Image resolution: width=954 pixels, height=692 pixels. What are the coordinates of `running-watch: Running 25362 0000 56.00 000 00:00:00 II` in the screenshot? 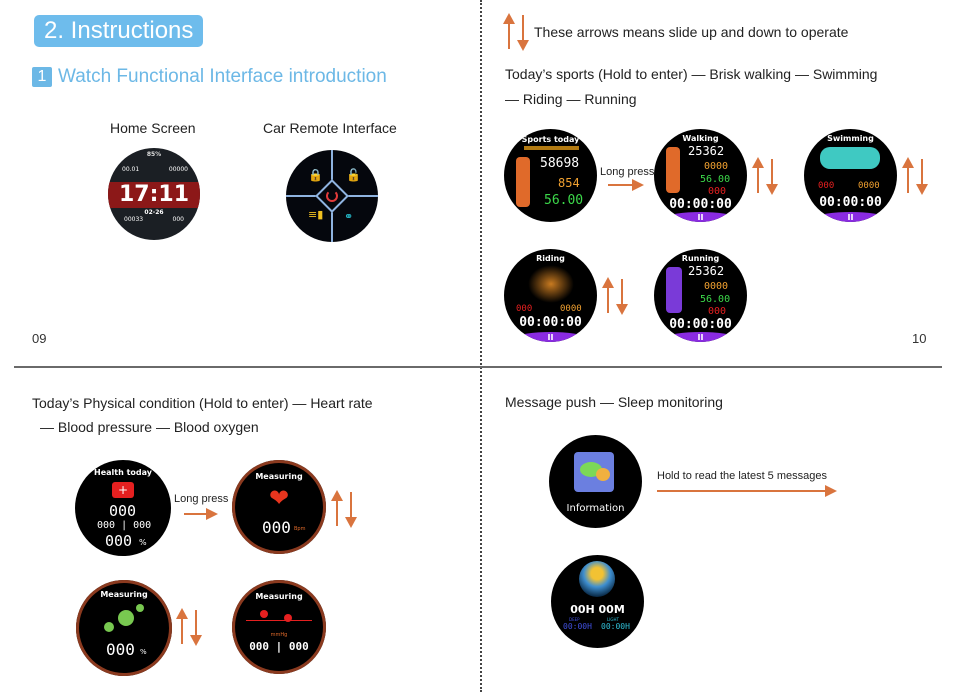 It's located at (700, 295).